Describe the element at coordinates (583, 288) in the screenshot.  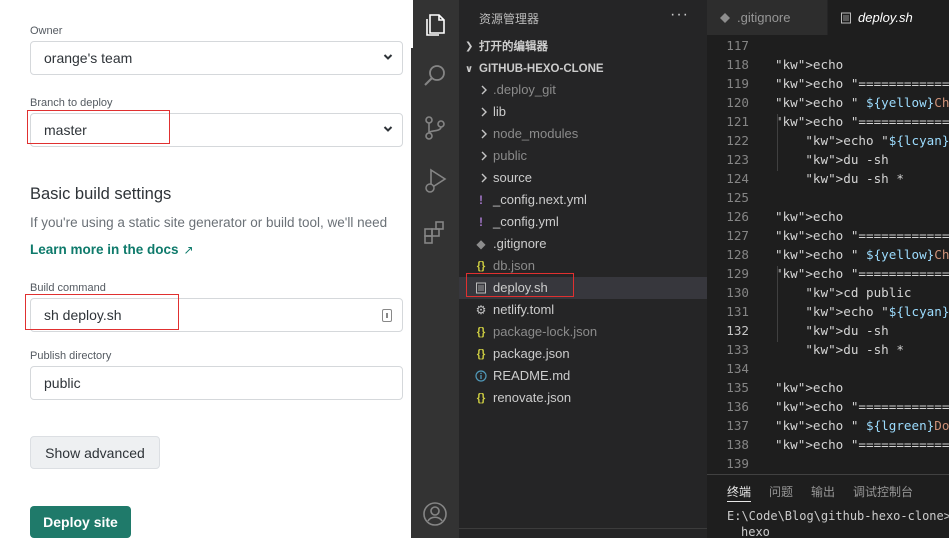
I see `file-item: deploy.sh` at that location.